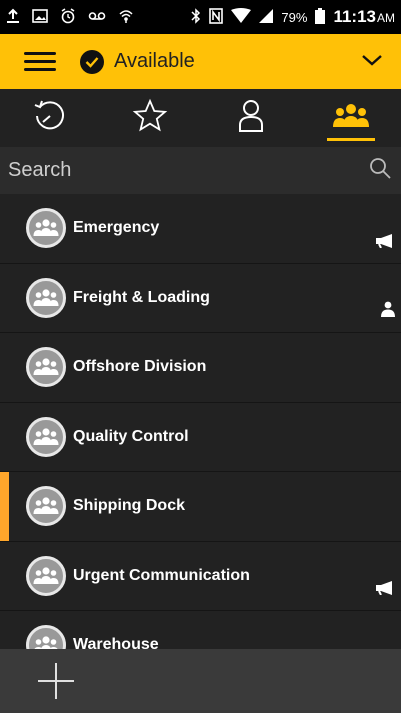  What do you see at coordinates (372, 62) in the screenshot?
I see `chevron-down-icon` at bounding box center [372, 62].